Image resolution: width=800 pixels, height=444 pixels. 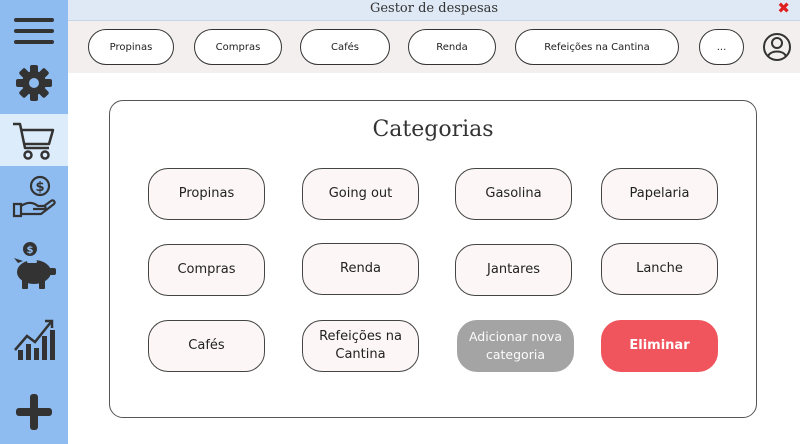 I want to click on shopping-button, so click(x=34, y=140).